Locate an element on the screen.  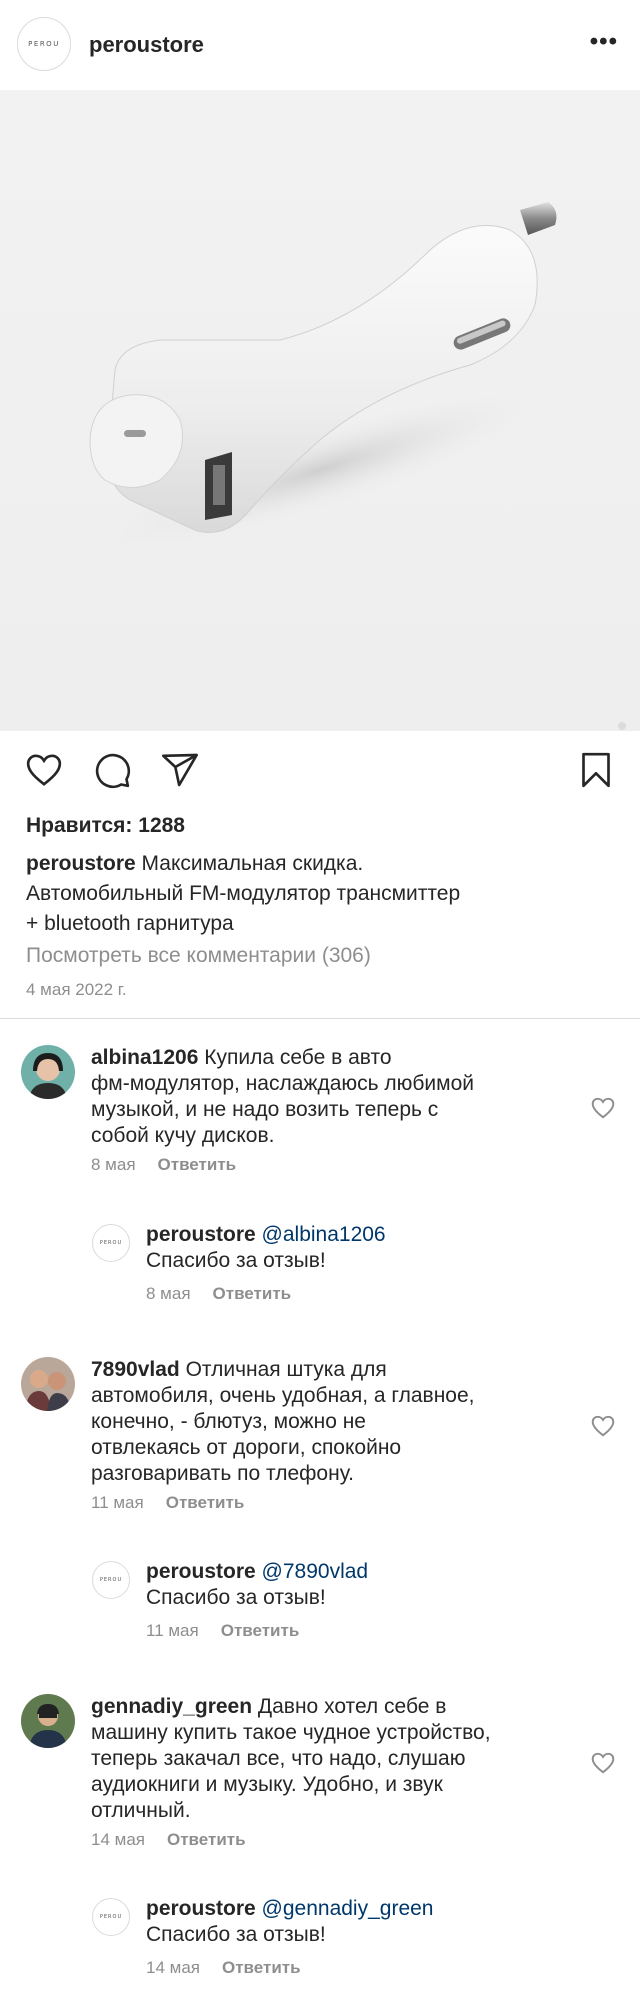
comment-meta: 11 мая Ответить is located at coordinates (167, 1503).